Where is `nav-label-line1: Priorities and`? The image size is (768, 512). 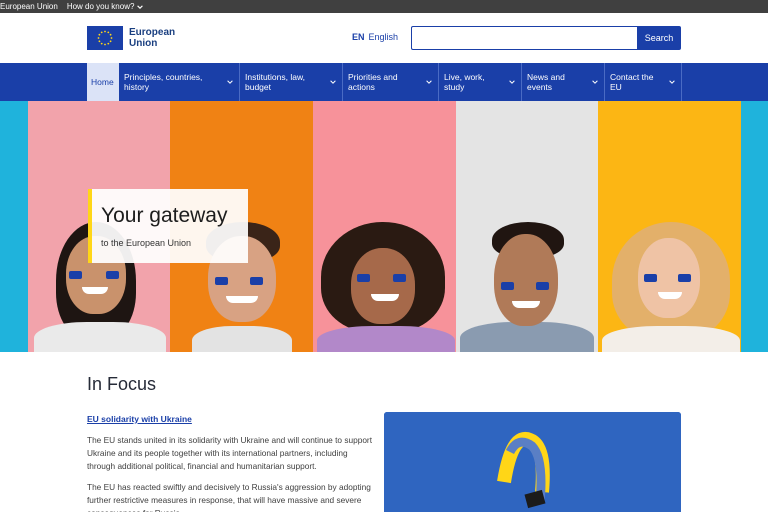 nav-label-line1: Priorities and is located at coordinates (373, 77).